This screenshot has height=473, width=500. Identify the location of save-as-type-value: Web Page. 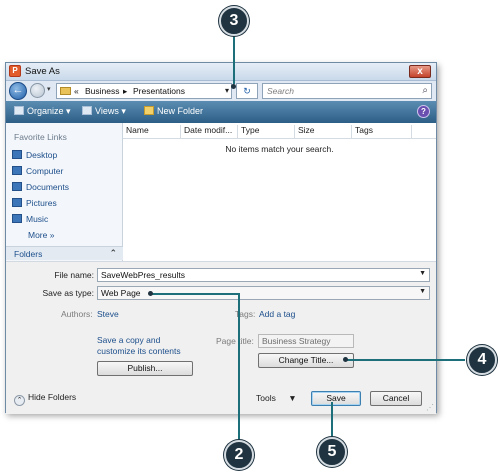
(121, 293).